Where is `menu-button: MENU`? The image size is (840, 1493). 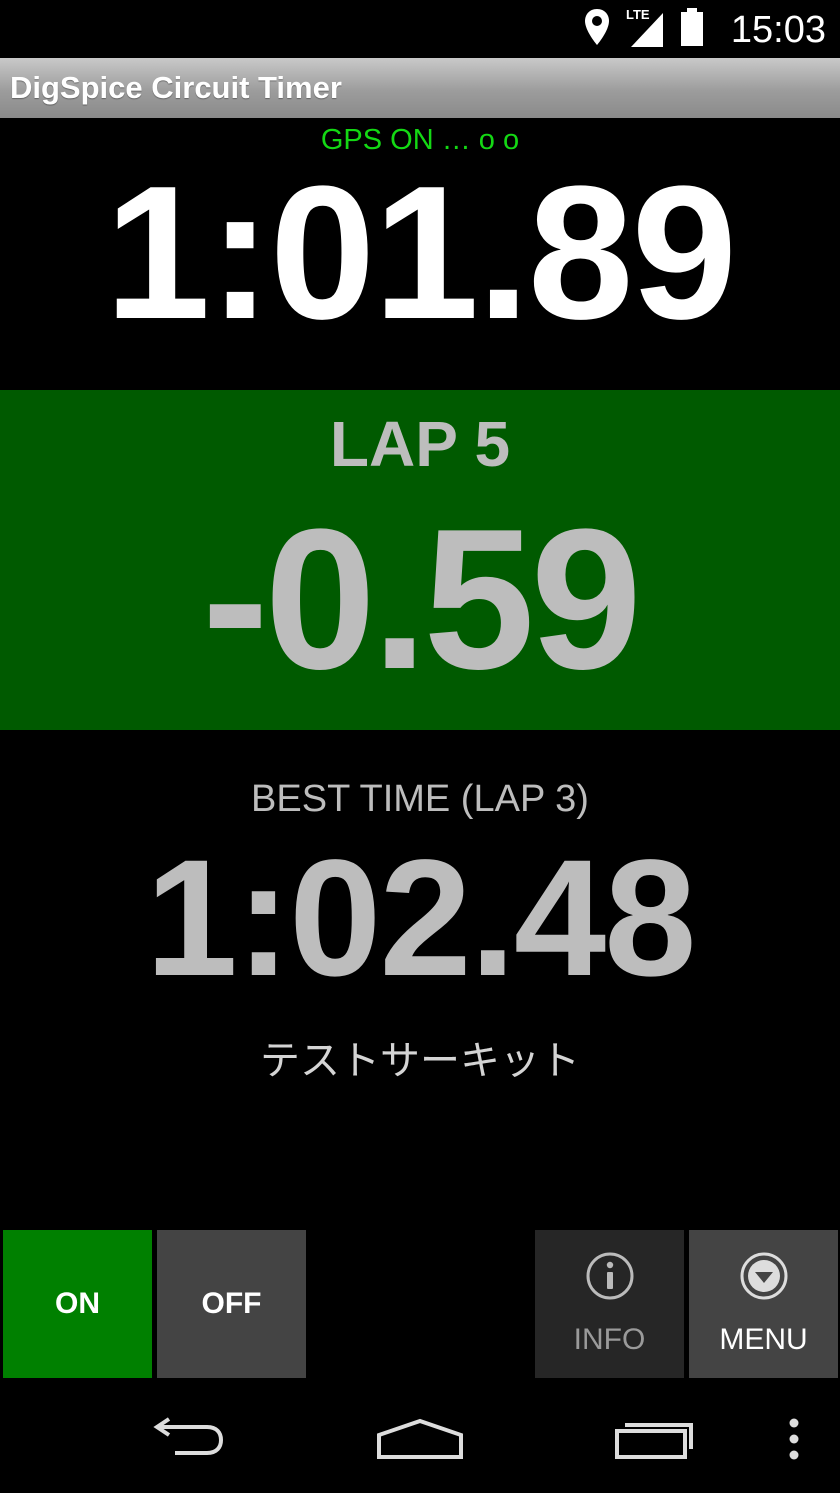
menu-button: MENU is located at coordinates (763, 1304).